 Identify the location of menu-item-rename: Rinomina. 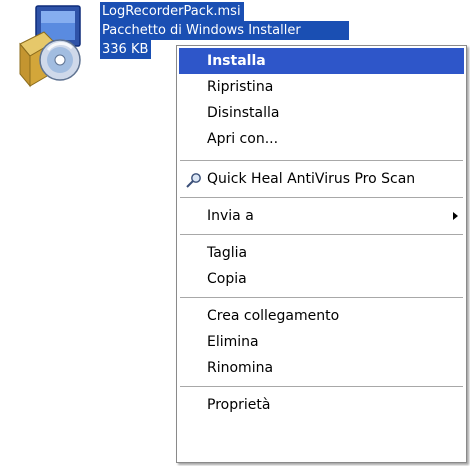
(321, 368).